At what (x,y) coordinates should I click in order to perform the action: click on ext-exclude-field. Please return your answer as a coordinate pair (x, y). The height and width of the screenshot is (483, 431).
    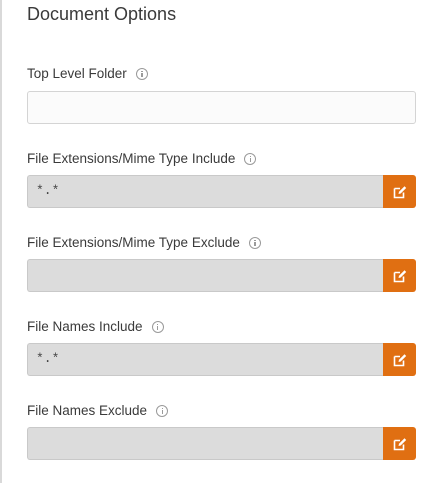
    Looking at the image, I should click on (221, 275).